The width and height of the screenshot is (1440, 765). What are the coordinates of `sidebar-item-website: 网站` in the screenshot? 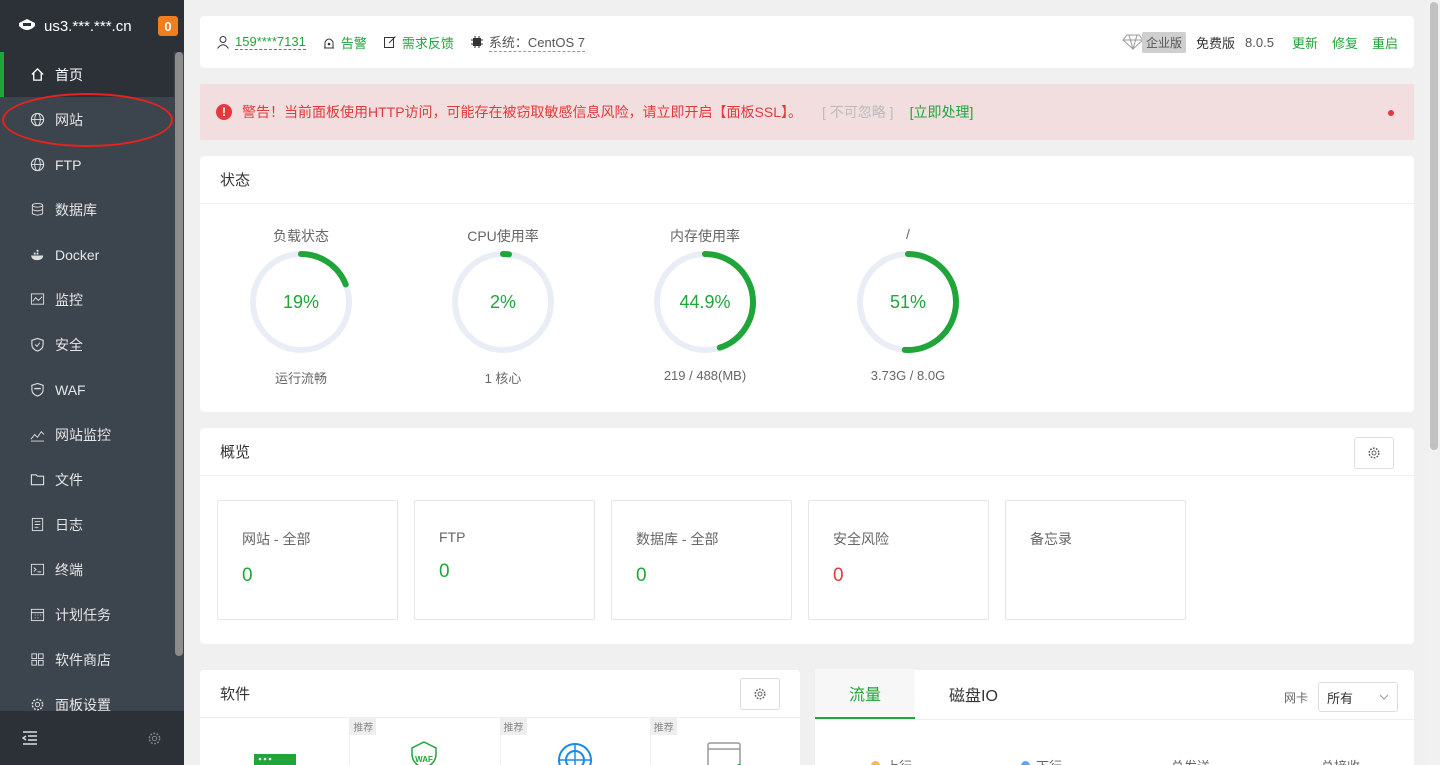 It's located at (87, 119).